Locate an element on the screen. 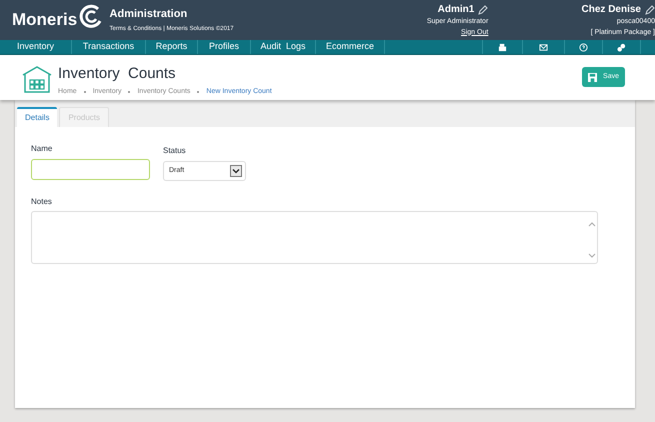 The image size is (655, 422). nav-item: Reports is located at coordinates (172, 47).